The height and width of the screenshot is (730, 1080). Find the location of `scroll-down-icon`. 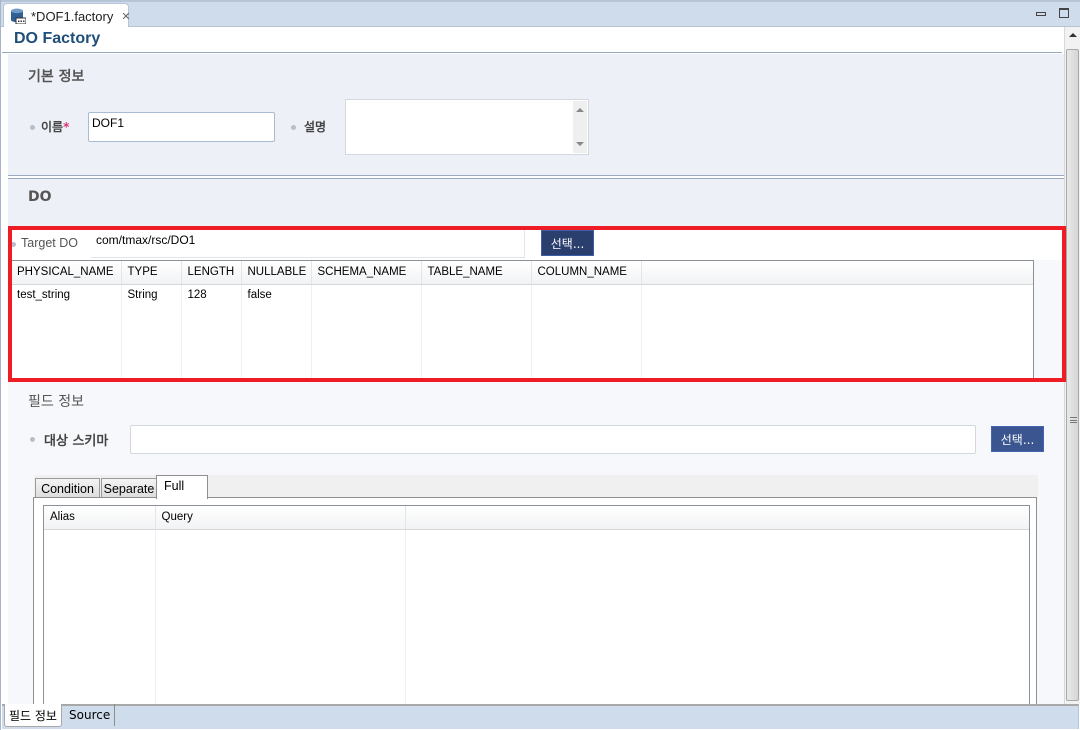

scroll-down-icon is located at coordinates (580, 144).